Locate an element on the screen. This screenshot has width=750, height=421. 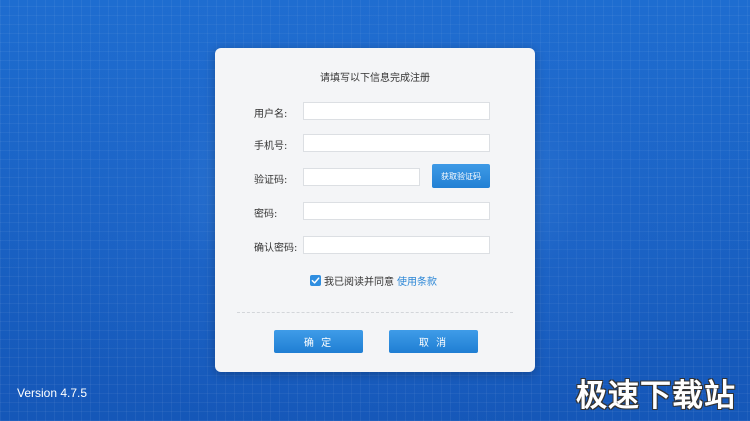
ok-button: 确 定 is located at coordinates (318, 341).